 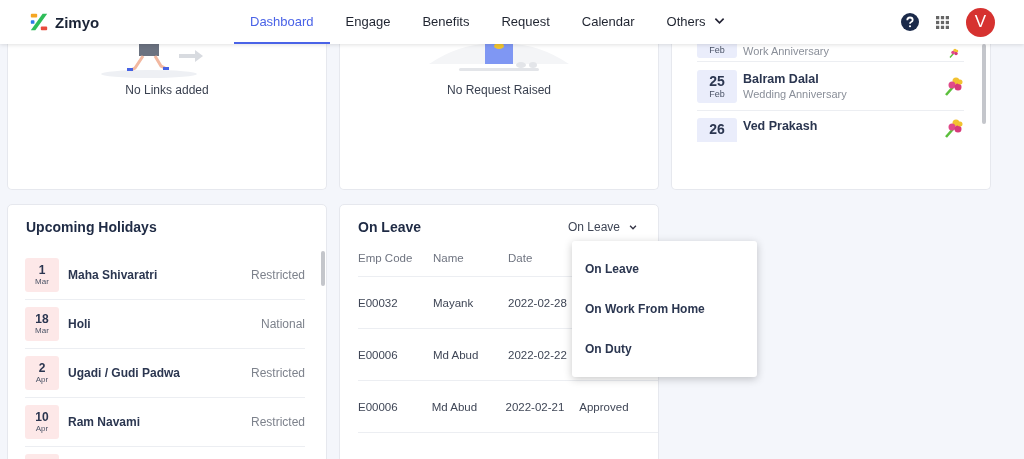 What do you see at coordinates (282, 324) in the screenshot?
I see `holiday-type: National` at bounding box center [282, 324].